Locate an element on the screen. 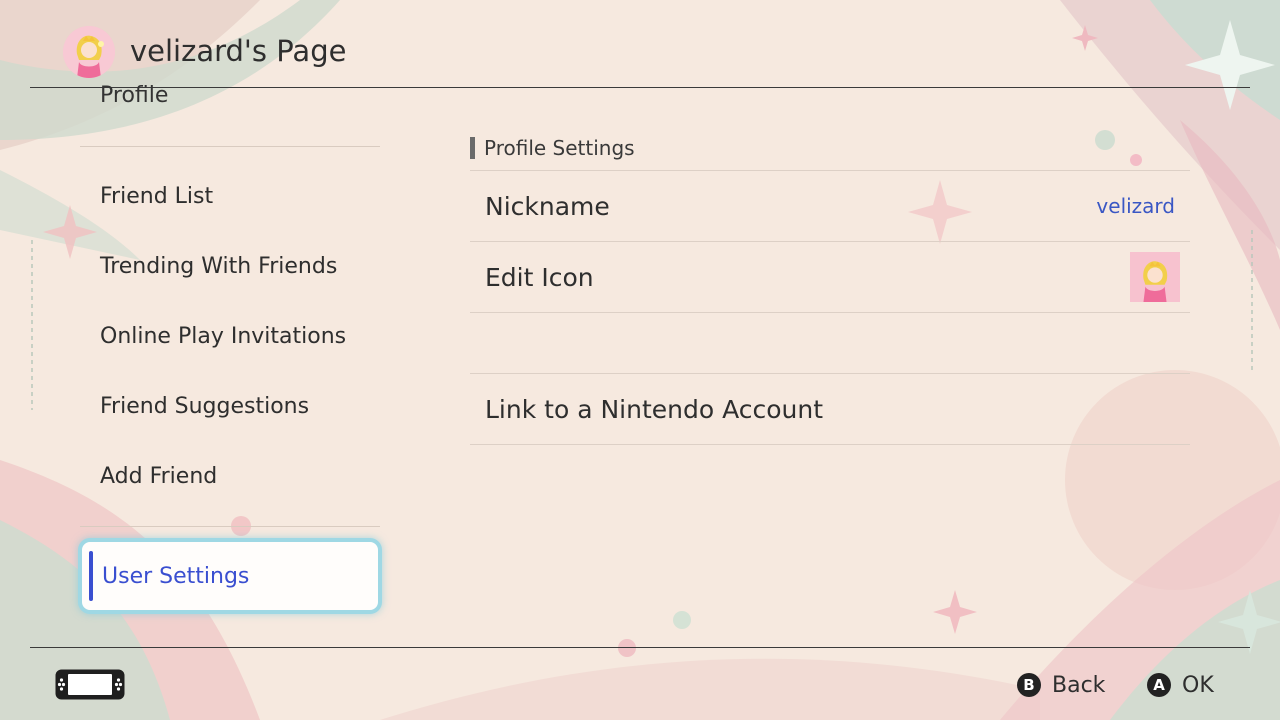 The image size is (1280, 720). back-hint: B Back is located at coordinates (1061, 685).